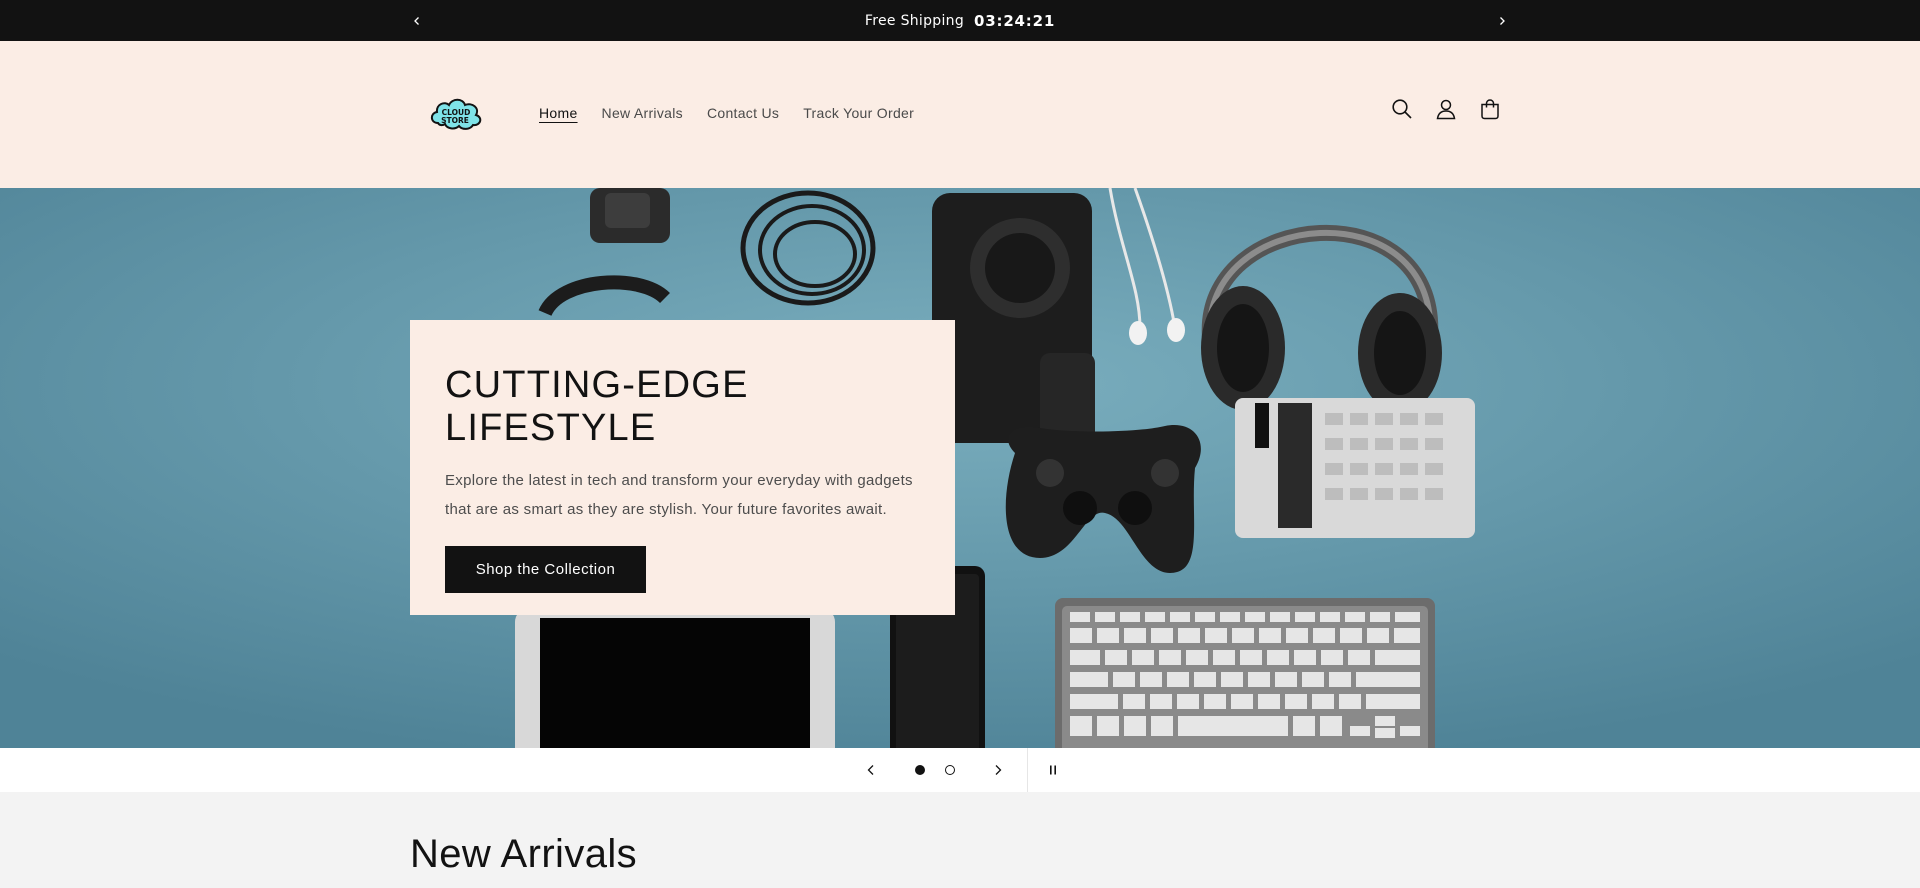 This screenshot has height=888, width=1920. I want to click on announcement-message: Free Shipping 03:24:21, so click(960, 20).